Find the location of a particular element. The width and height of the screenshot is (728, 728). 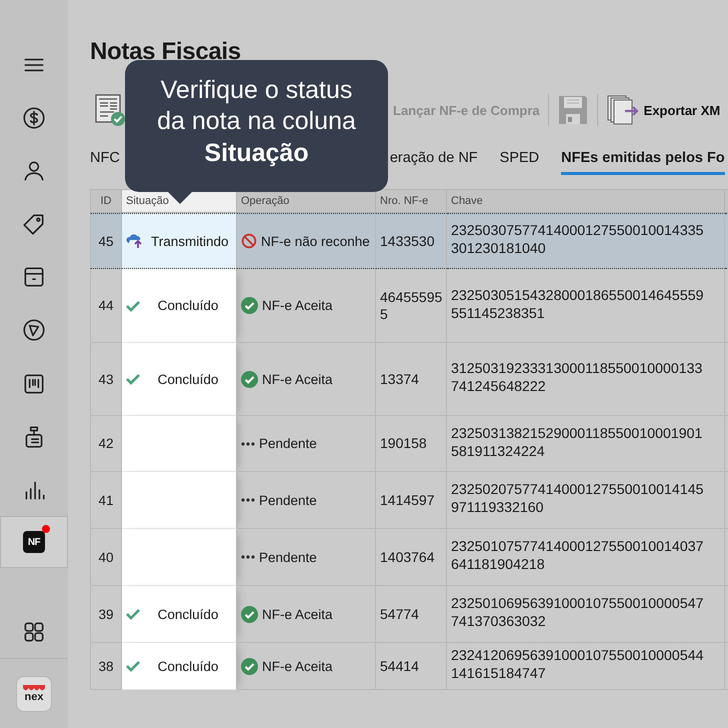

invoice-number: 1414597 is located at coordinates (408, 500).